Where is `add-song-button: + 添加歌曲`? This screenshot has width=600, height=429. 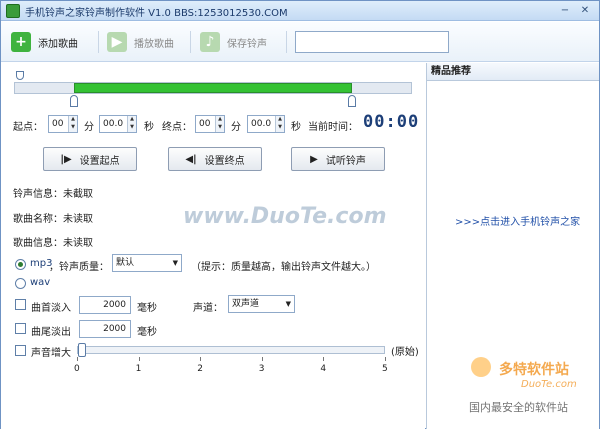 add-song-button: + 添加歌曲 is located at coordinates (44, 42).